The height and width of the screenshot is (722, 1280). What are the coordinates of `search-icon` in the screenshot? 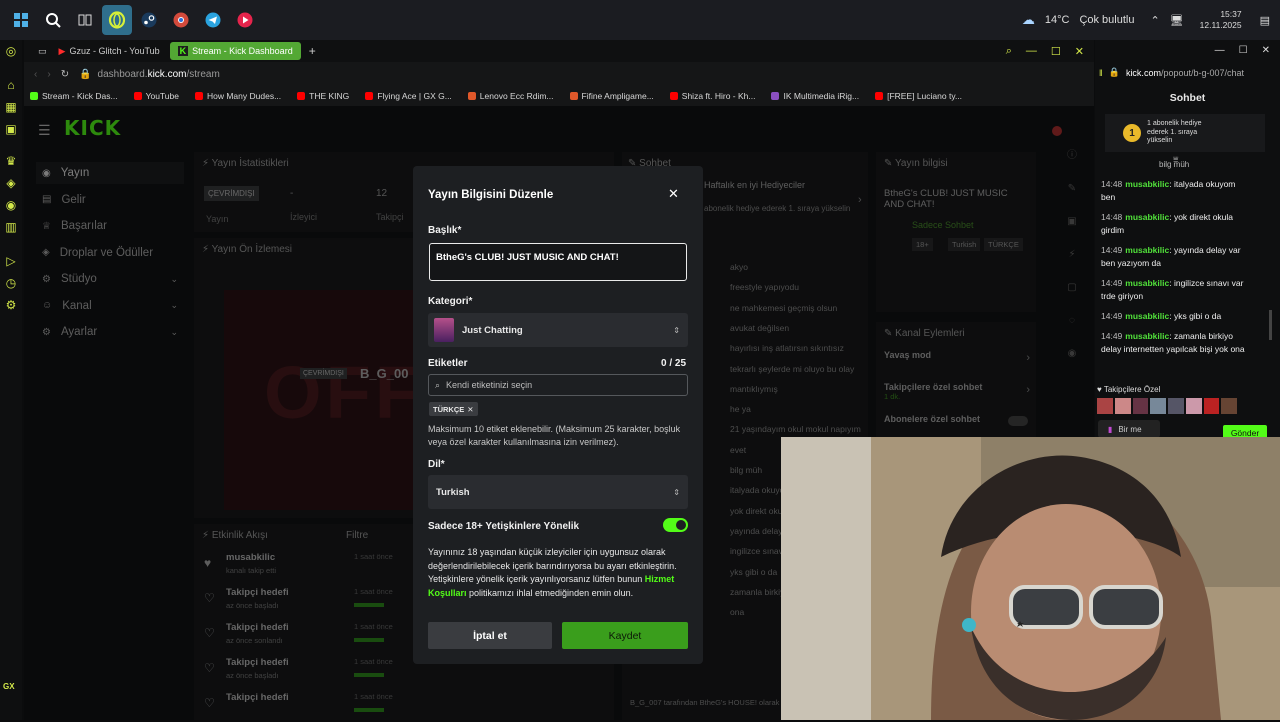 It's located at (53, 20).